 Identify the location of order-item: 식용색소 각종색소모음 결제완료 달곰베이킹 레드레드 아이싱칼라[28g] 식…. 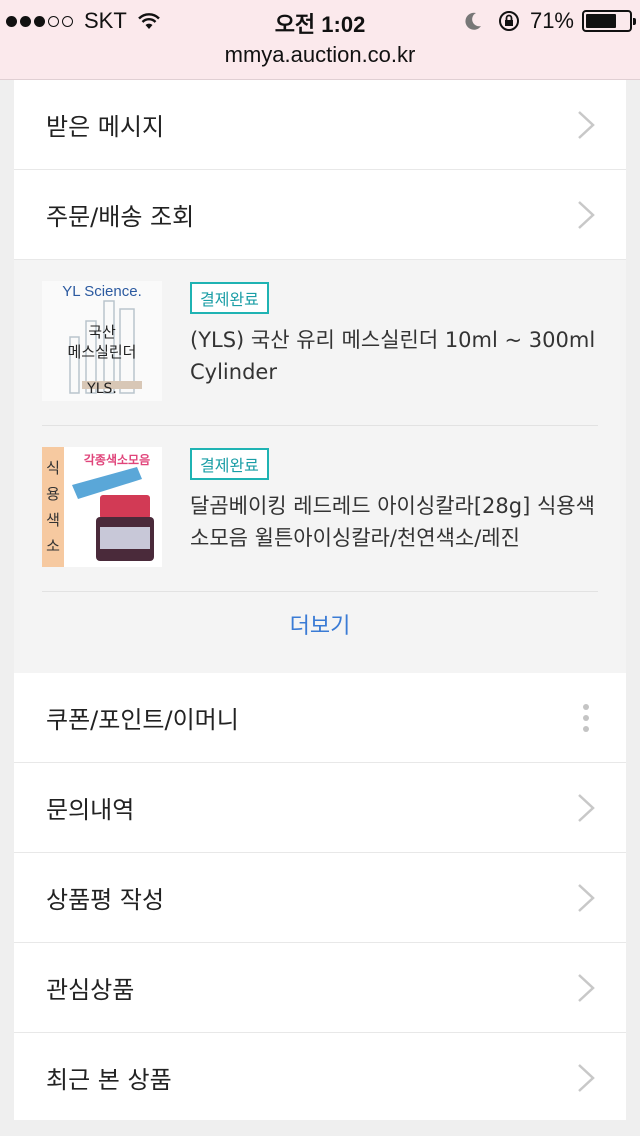
(320, 509).